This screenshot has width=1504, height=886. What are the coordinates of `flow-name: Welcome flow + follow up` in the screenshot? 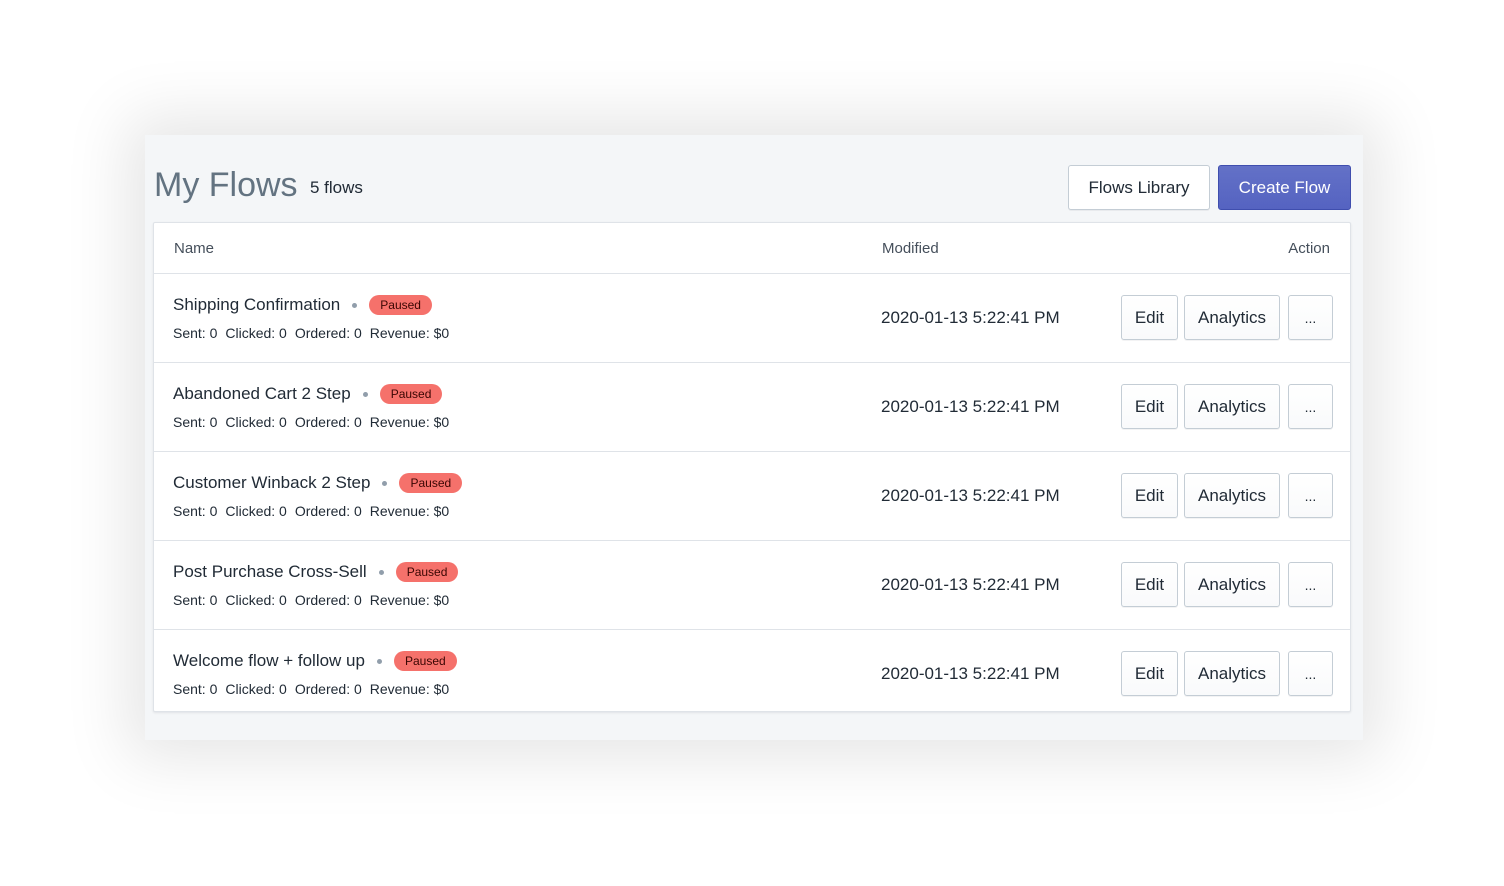 It's located at (269, 661).